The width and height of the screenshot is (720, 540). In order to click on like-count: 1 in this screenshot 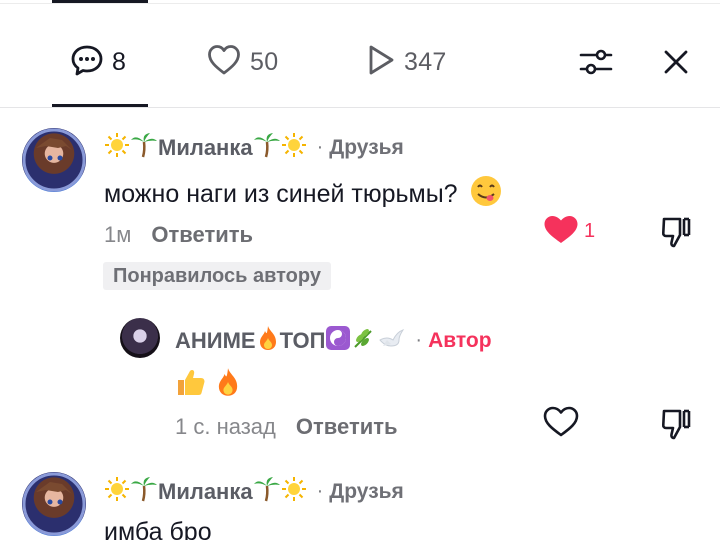, I will do `click(590, 231)`.